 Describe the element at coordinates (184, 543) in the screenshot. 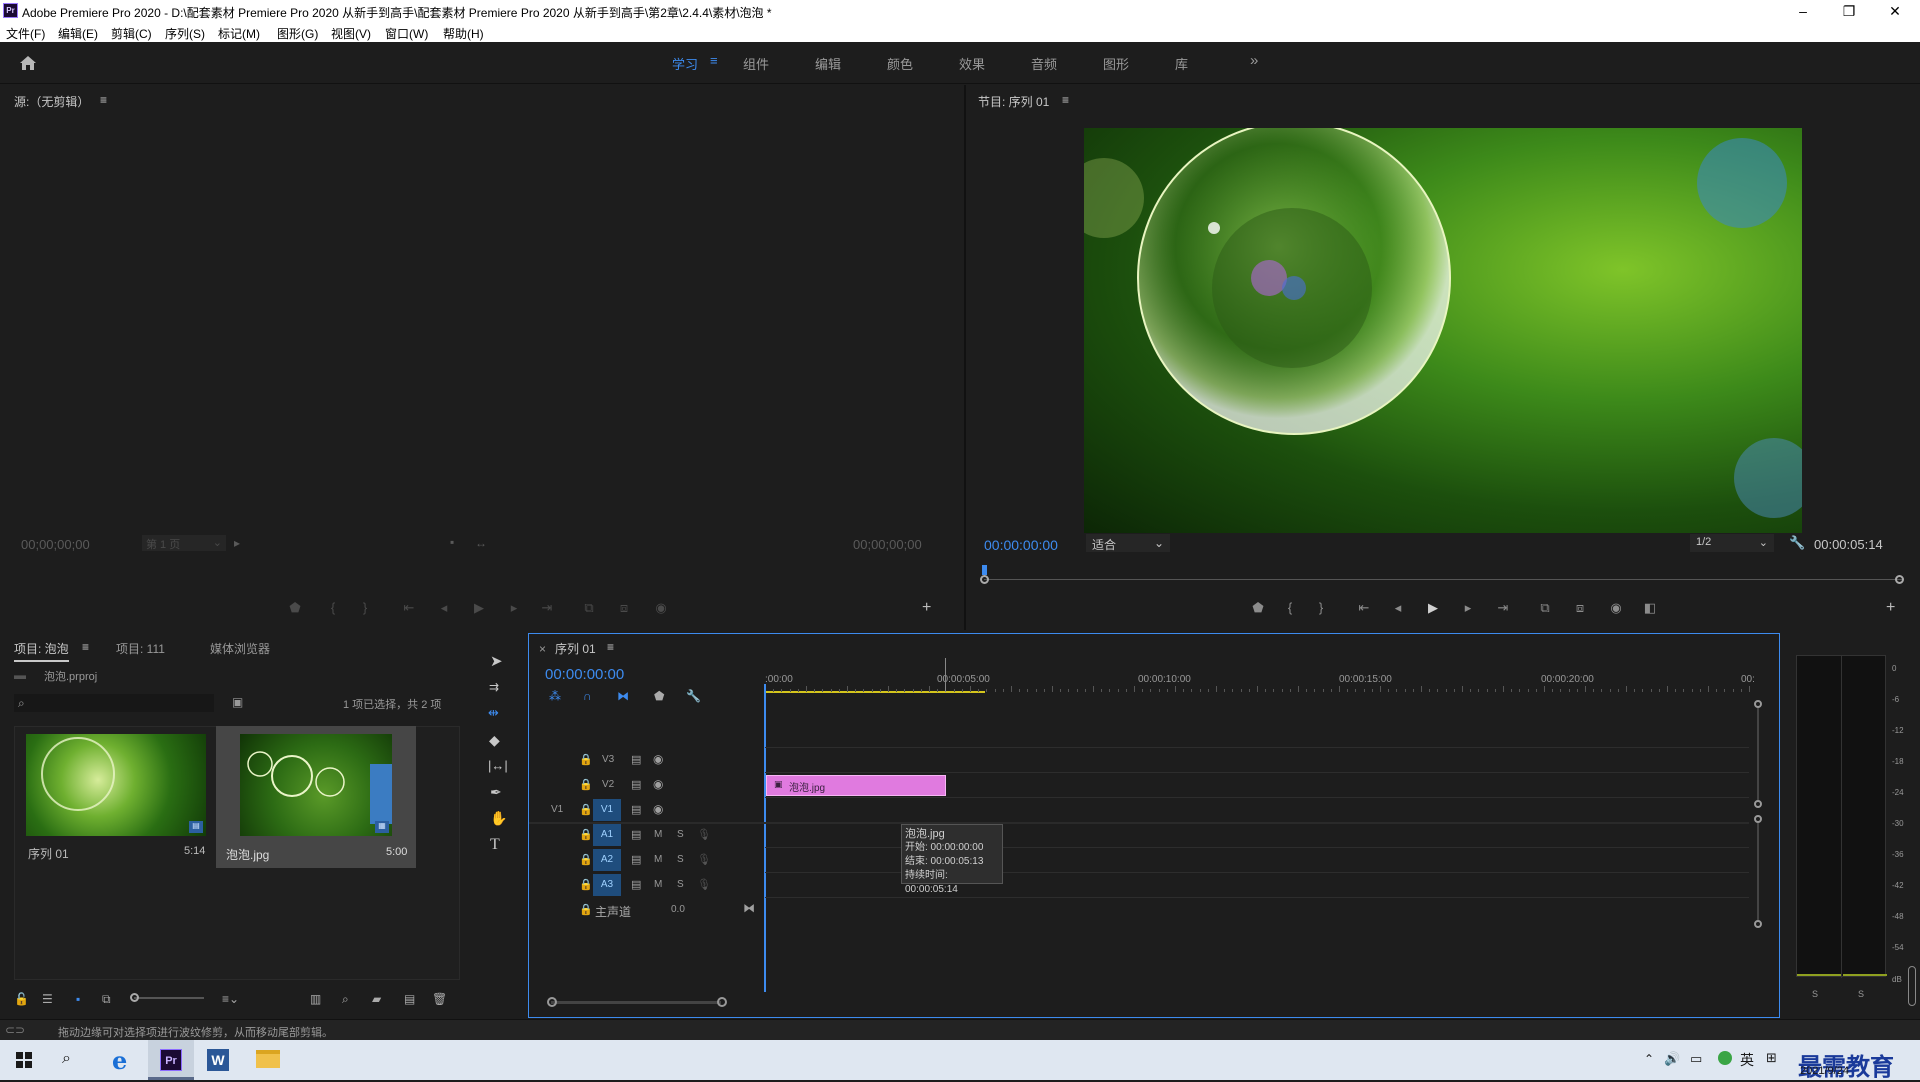

I see `source-page-select: 第 1 页 ⌄` at that location.